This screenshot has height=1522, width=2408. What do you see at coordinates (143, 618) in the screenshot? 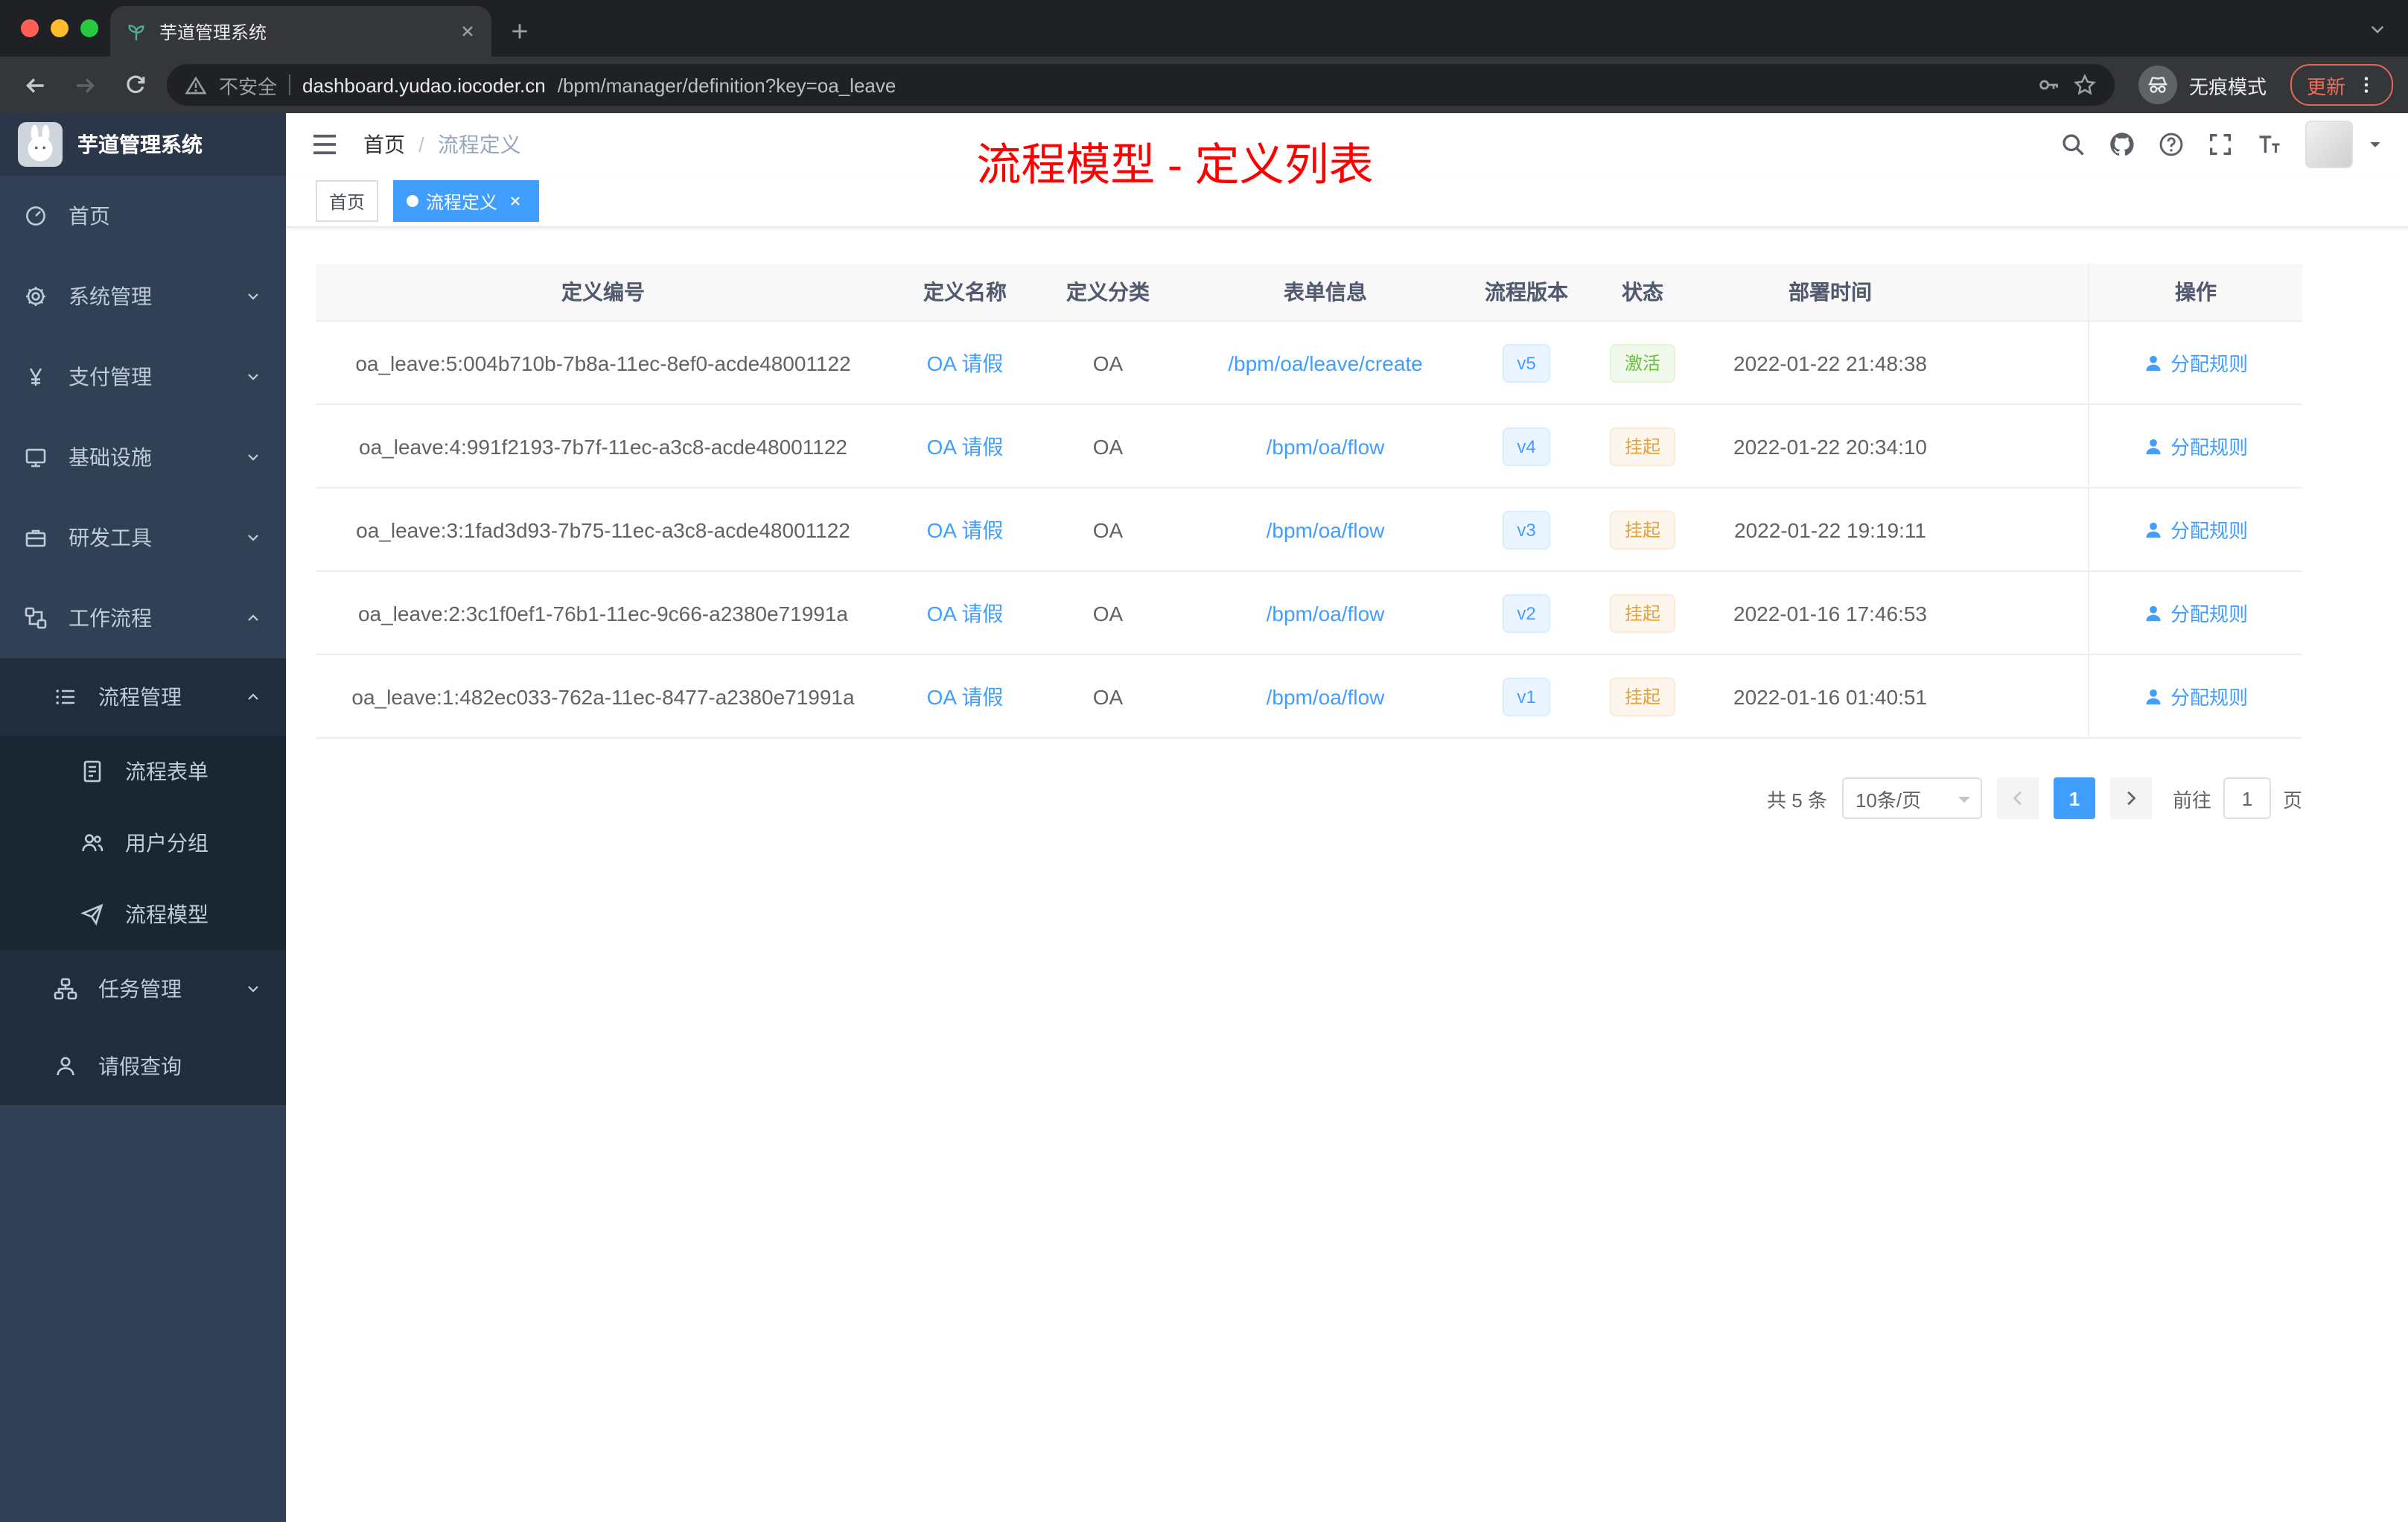
I see `sidebar-item-workflow: 工作流程` at bounding box center [143, 618].